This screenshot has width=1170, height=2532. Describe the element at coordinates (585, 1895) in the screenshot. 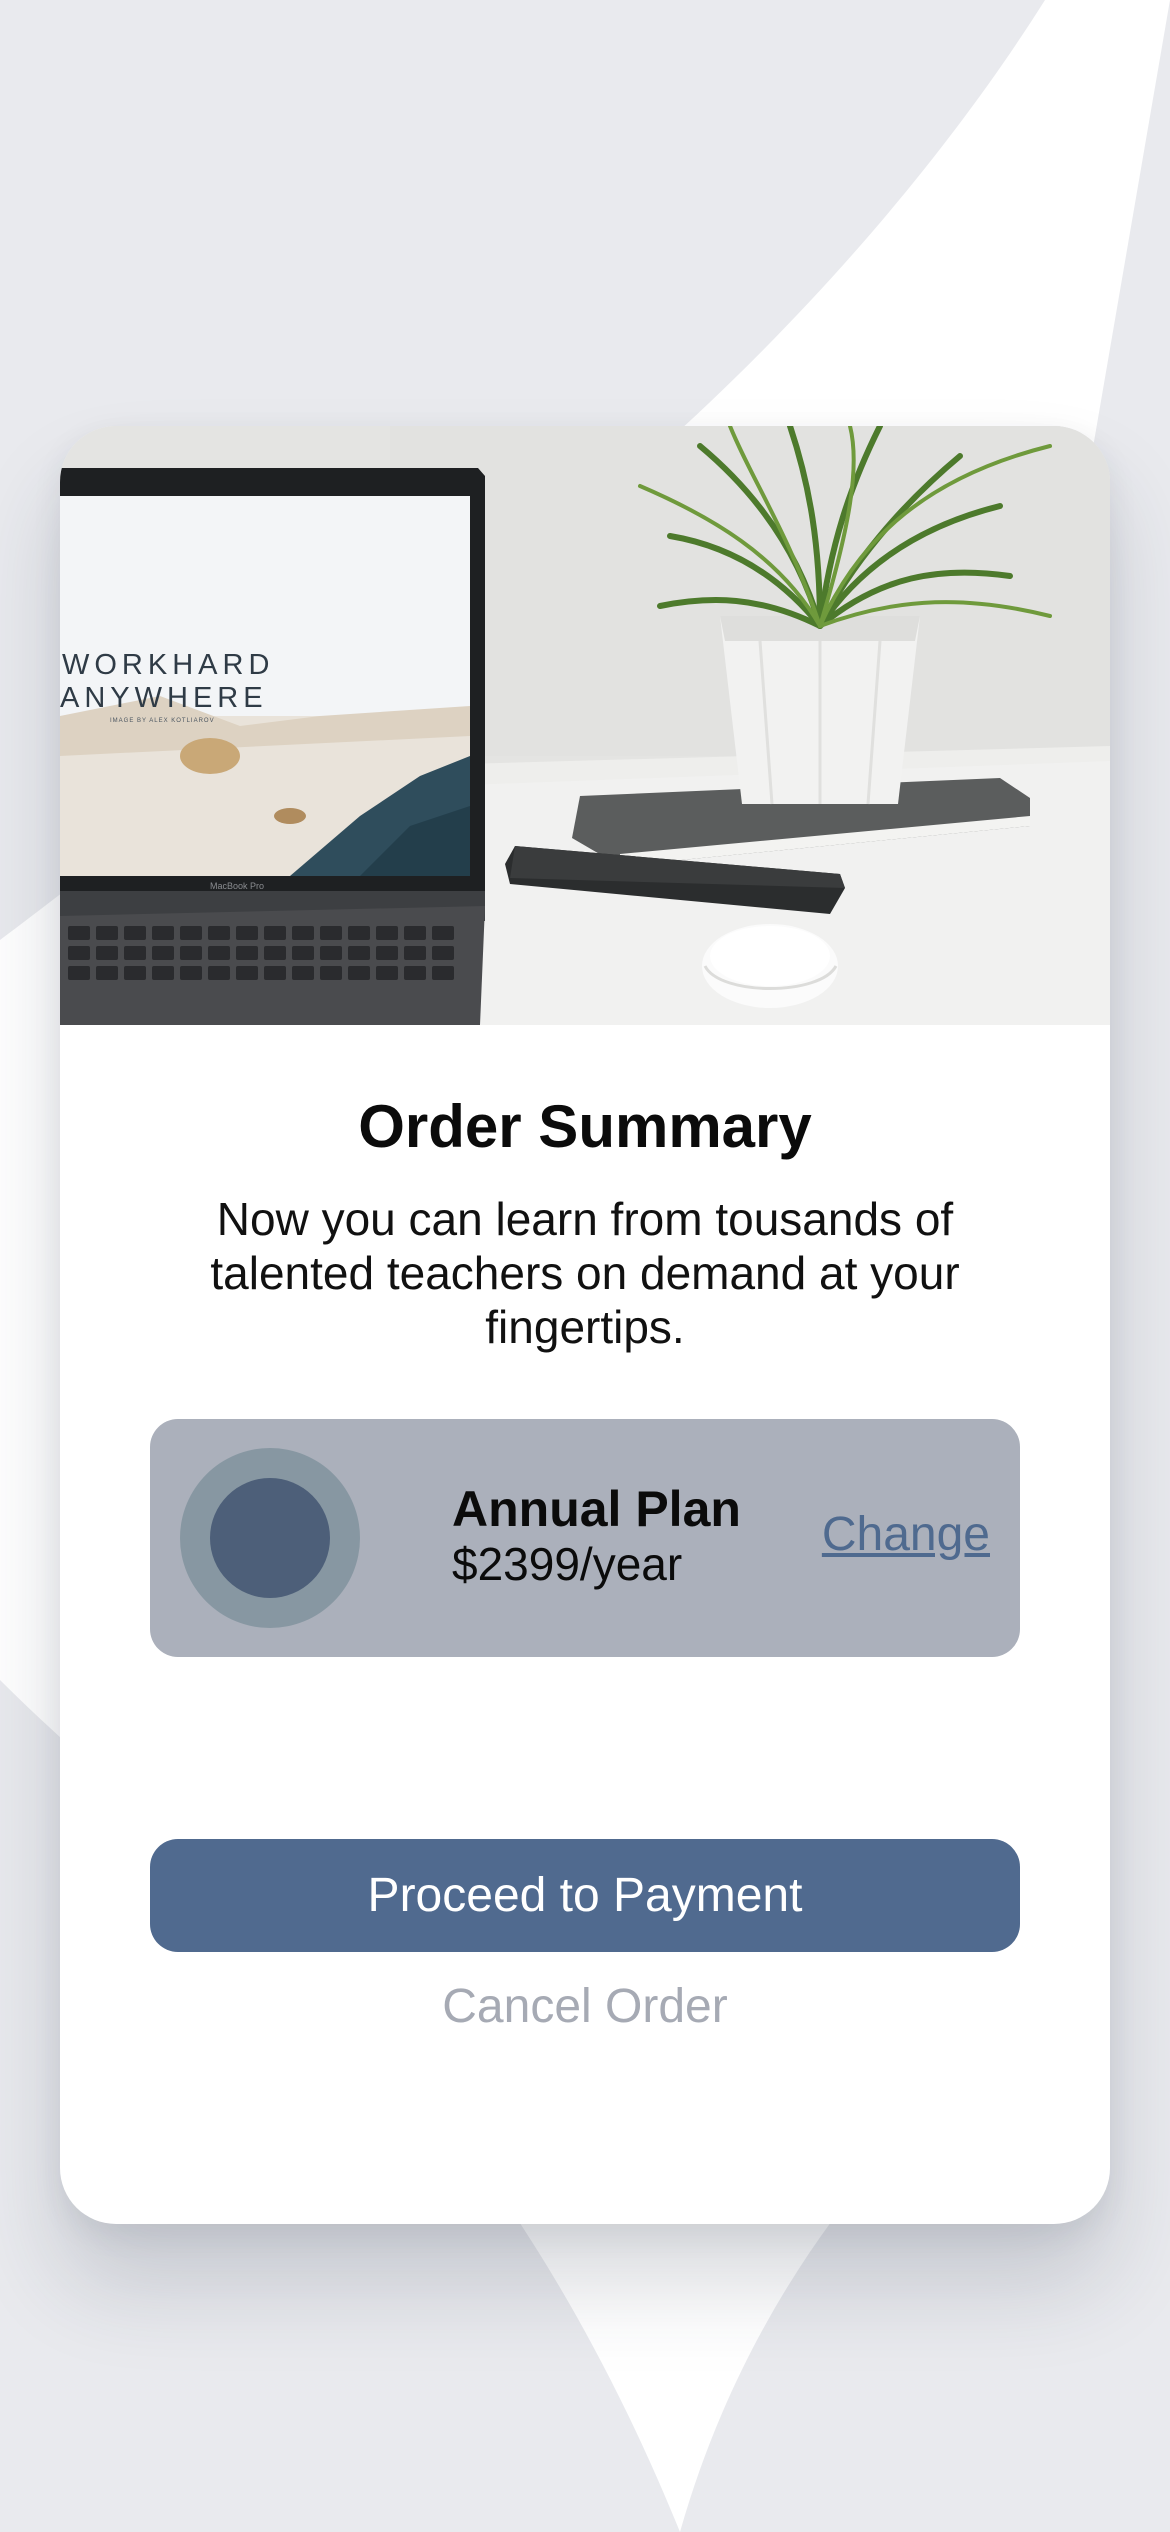

I see `proceed-to-payment-button: Proceed to Payment` at that location.